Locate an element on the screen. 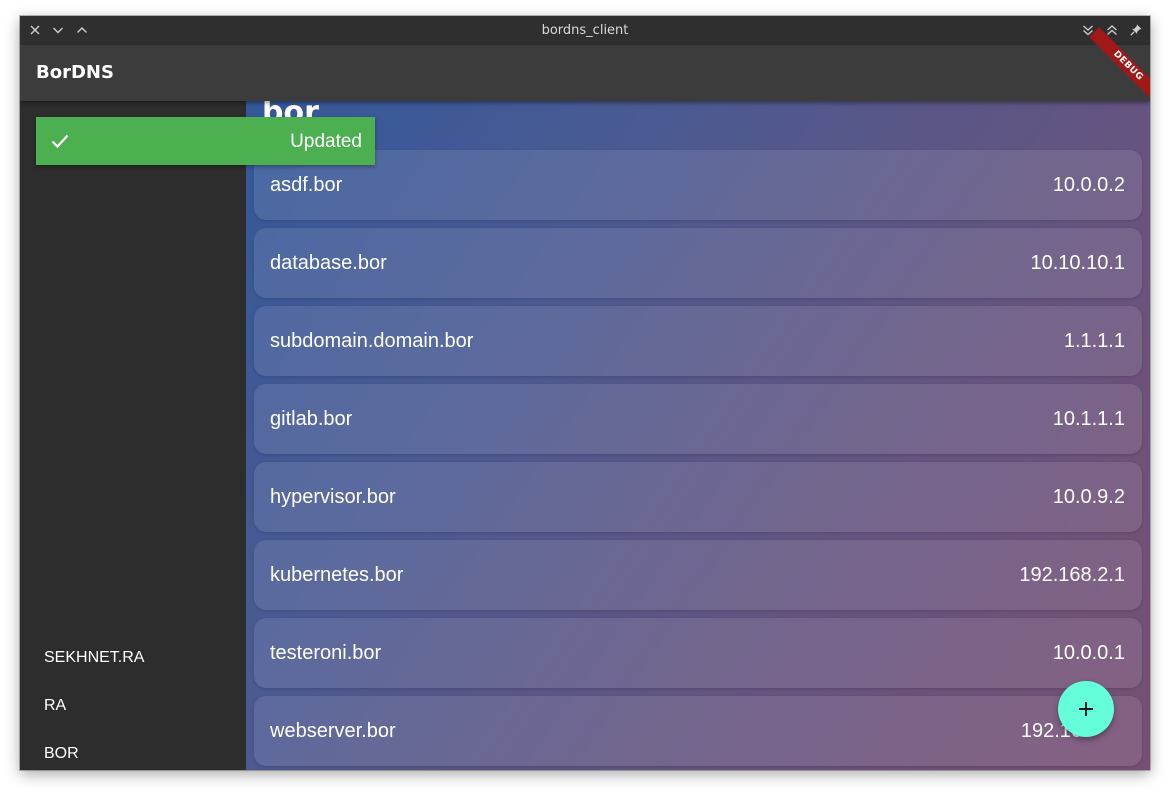 This screenshot has height=794, width=1170. window-titlebar: bordns_client is located at coordinates (585, 30).